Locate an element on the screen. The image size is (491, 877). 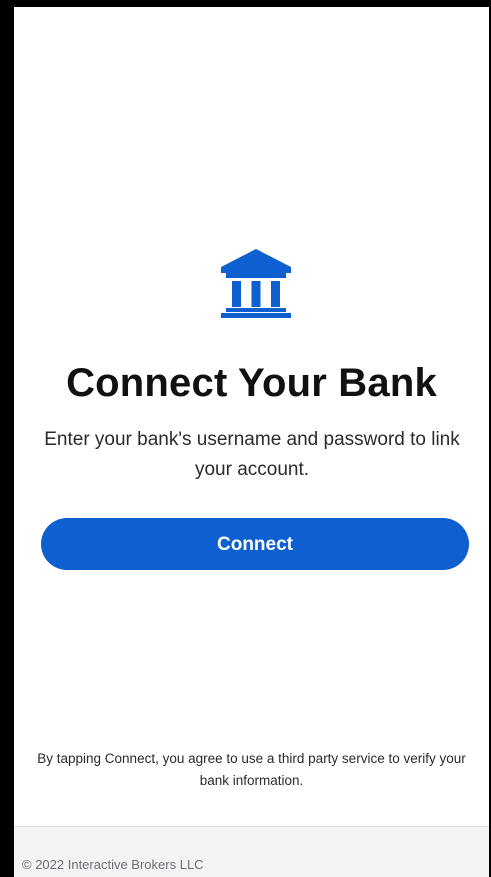
connect-button: Connect is located at coordinates (255, 544).